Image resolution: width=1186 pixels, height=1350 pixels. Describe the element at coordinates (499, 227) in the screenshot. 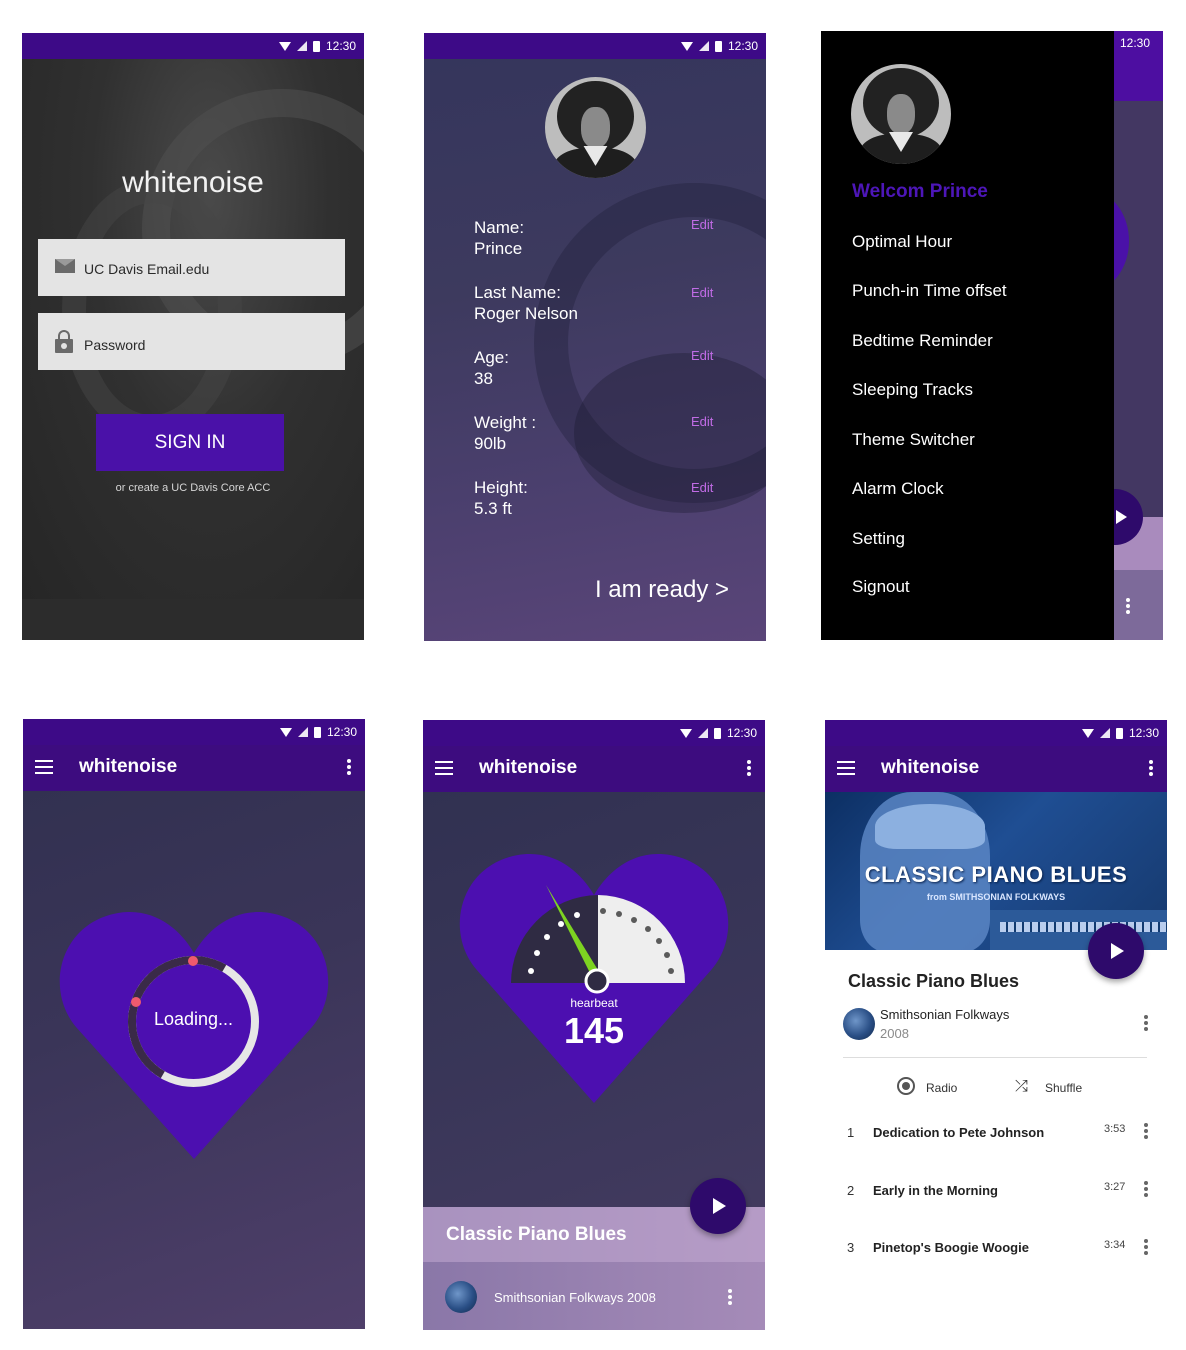

I see `profile-field-label: Name:` at that location.